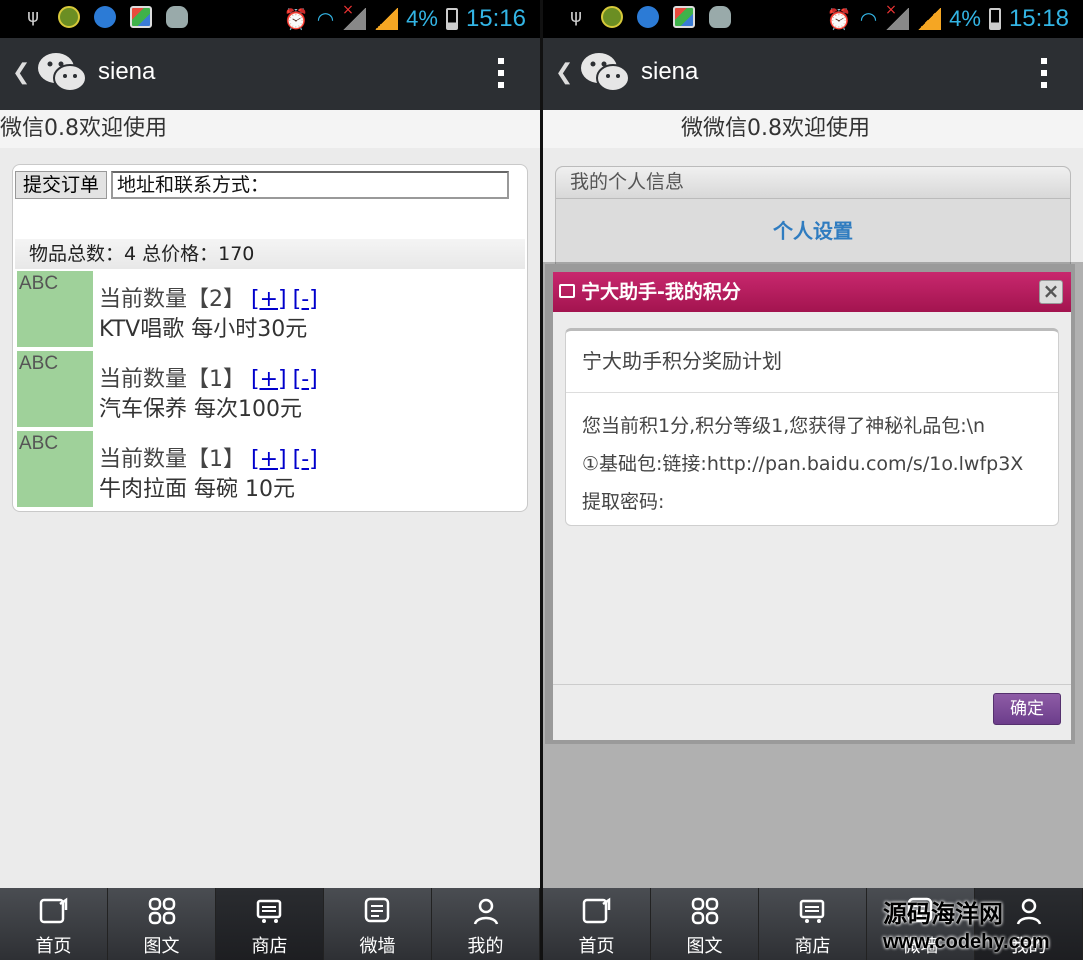  Describe the element at coordinates (784, 426) in the screenshot. I see `points-summary: 您当前积1分,积分等级1,您获得了神秘礼品包:\n` at that location.